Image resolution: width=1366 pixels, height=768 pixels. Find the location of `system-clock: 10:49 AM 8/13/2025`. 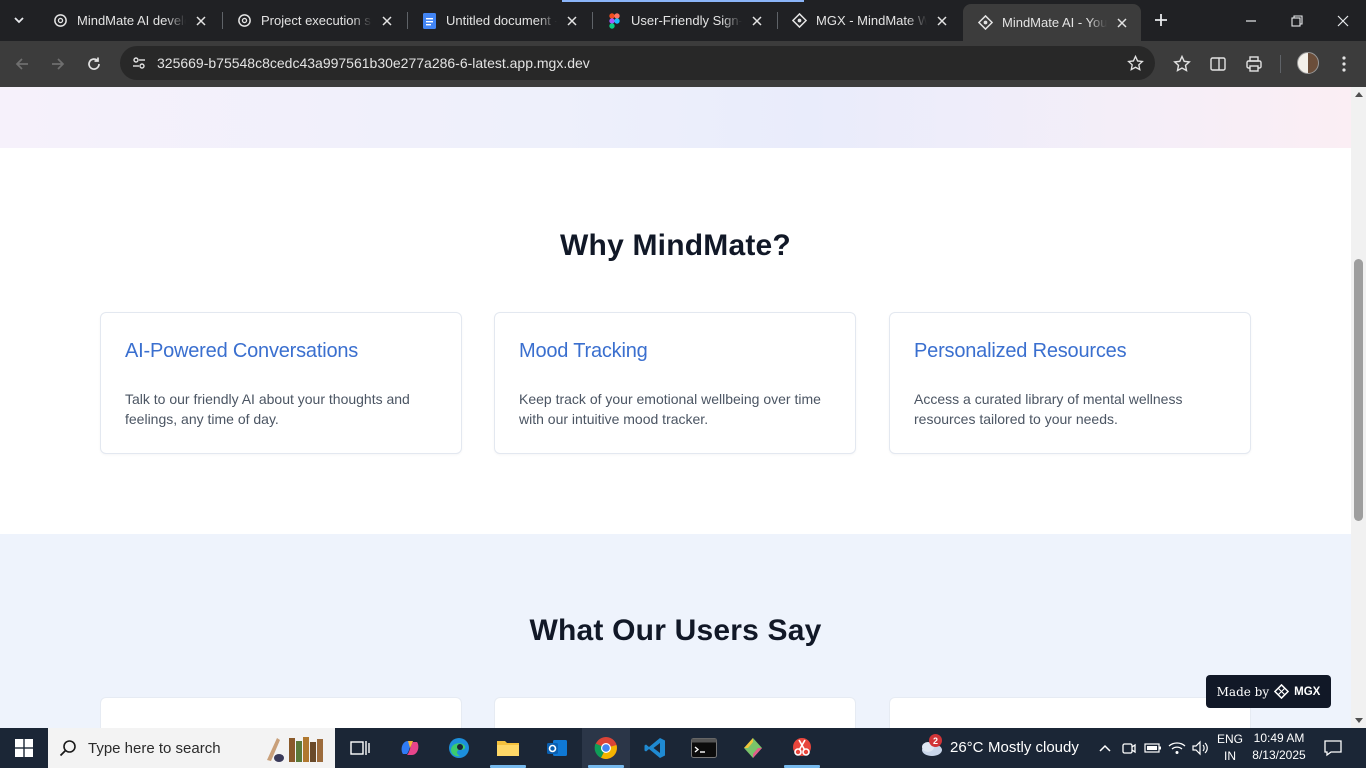

system-clock: 10:49 AM 8/13/2025 is located at coordinates (1279, 747).